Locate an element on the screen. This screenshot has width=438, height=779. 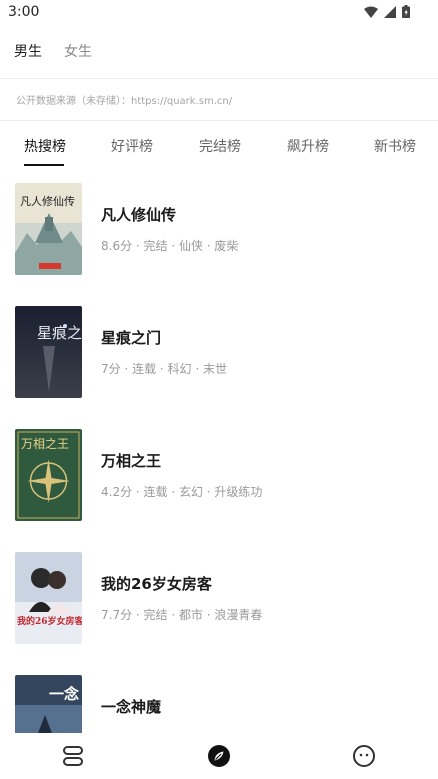
status-icons is located at coordinates (387, 11).